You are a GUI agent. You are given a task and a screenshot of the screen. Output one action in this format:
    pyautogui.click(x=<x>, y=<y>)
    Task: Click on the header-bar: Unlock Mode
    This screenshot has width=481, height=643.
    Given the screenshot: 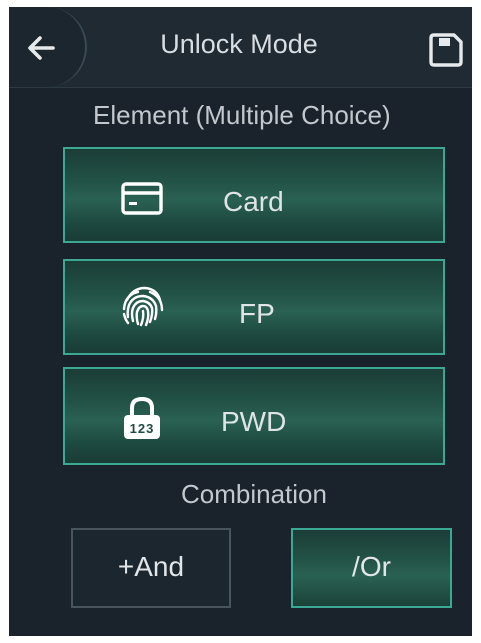 What is the action you would take?
    pyautogui.click(x=240, y=47)
    